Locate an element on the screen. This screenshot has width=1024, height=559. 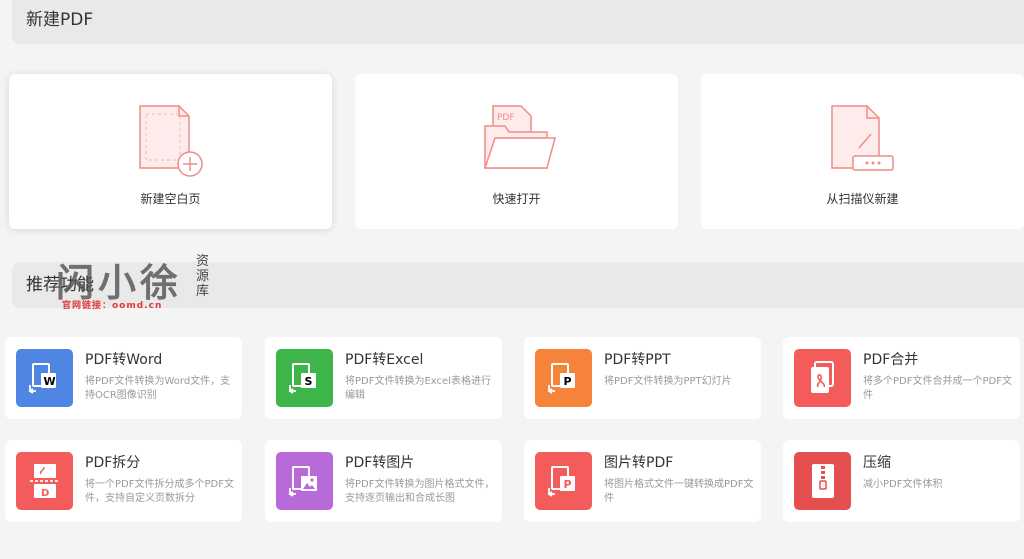
quick-open-card: PDF 快速打开 is located at coordinates (516, 151).